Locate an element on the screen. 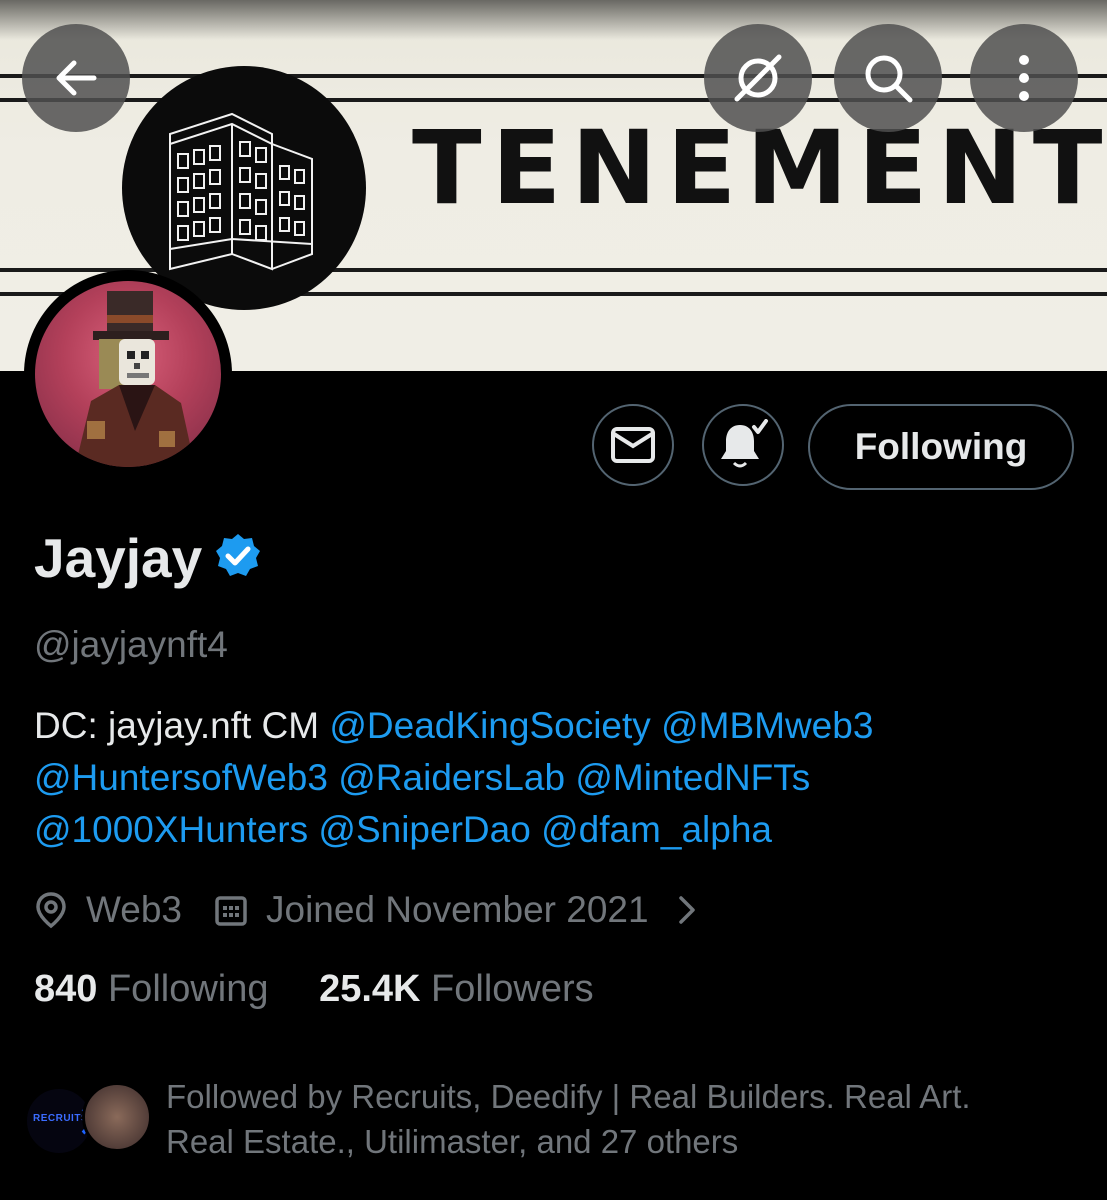 This screenshot has width=1107, height=1200. mail-icon is located at coordinates (633, 445).